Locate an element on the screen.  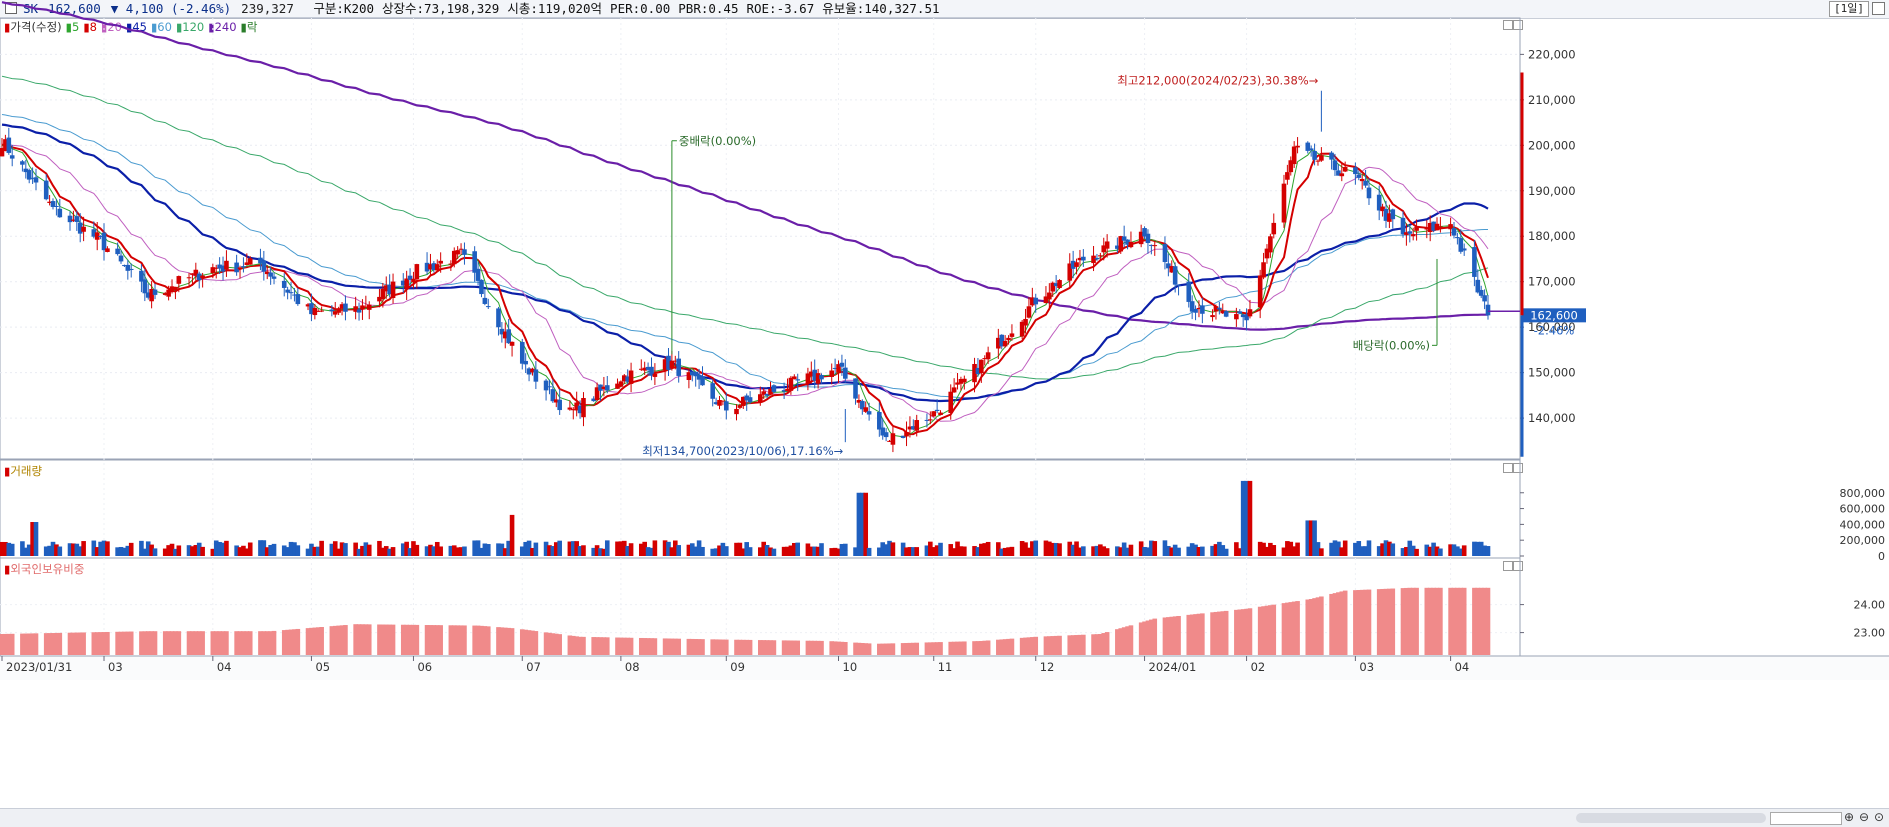
zoom-in-icon: ⊕ is located at coordinates (1849, 817).